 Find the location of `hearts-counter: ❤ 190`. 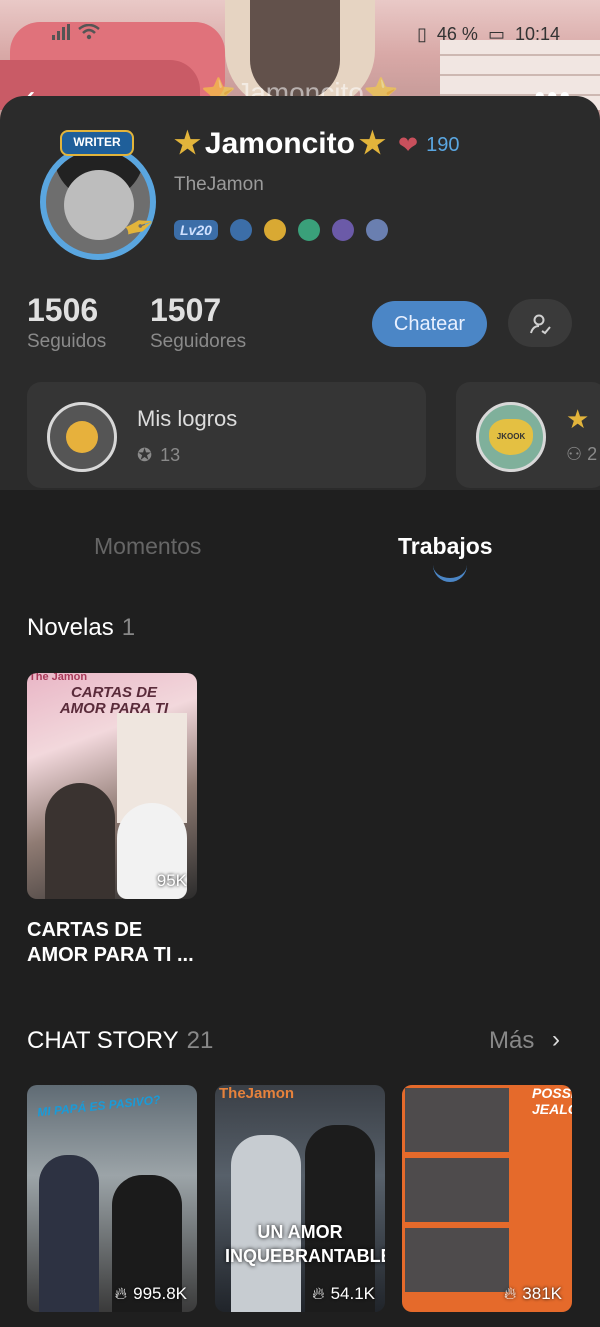

hearts-counter: ❤ 190 is located at coordinates (428, 145).